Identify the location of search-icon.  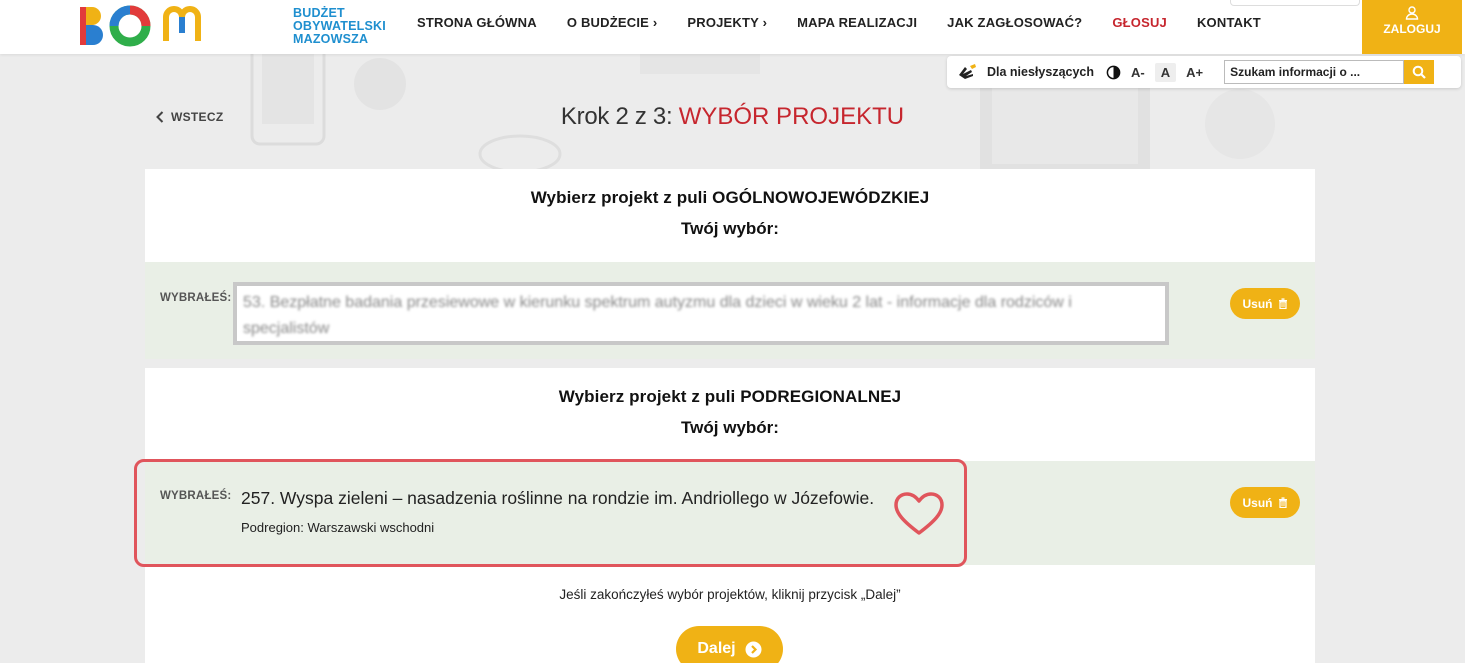
(1419, 72).